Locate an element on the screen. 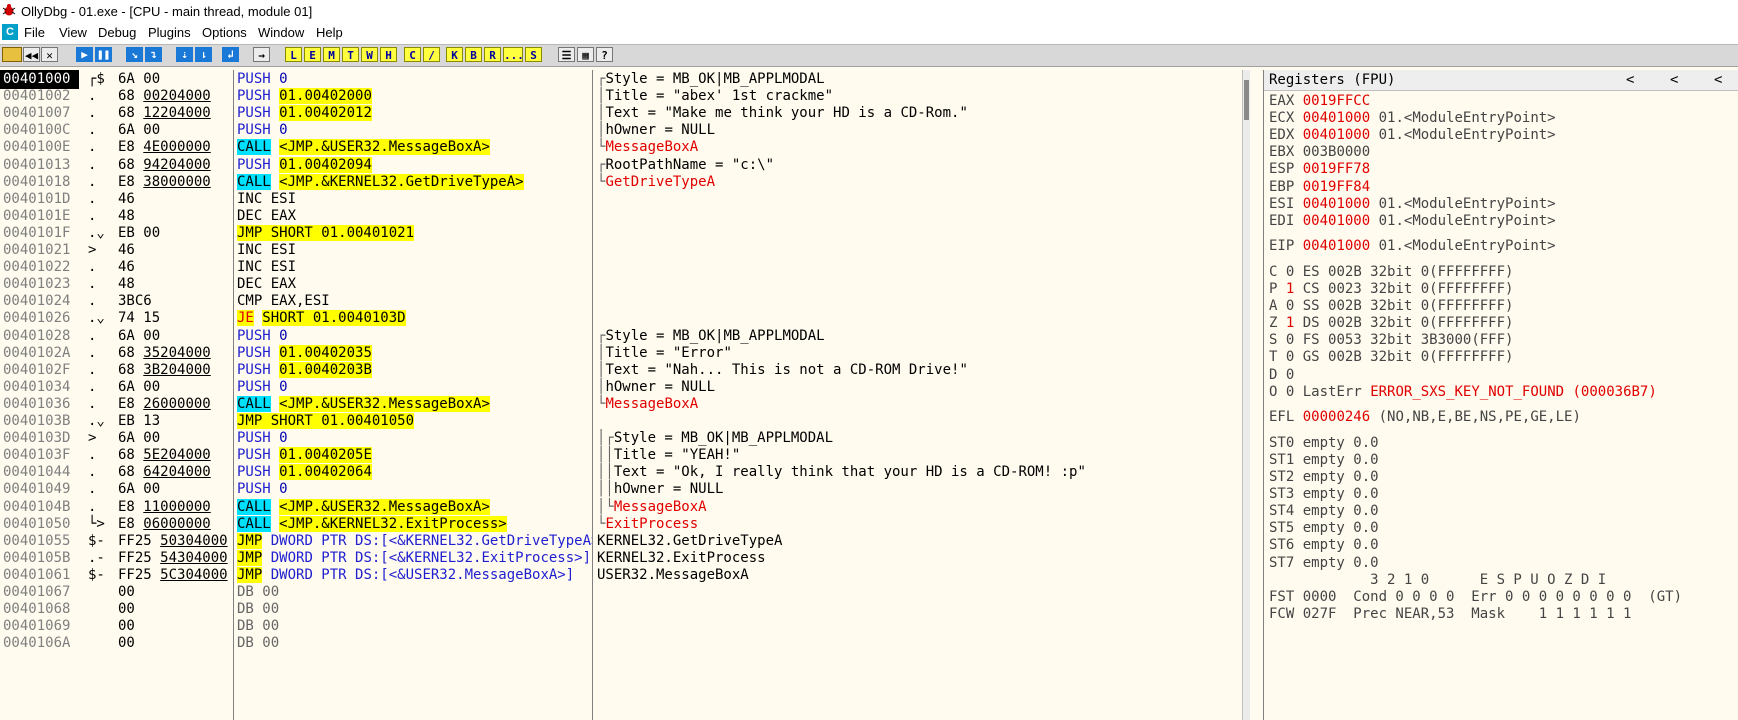 This screenshot has height=720, width=1738. toolbar-breakpoints-button: B is located at coordinates (473, 54).